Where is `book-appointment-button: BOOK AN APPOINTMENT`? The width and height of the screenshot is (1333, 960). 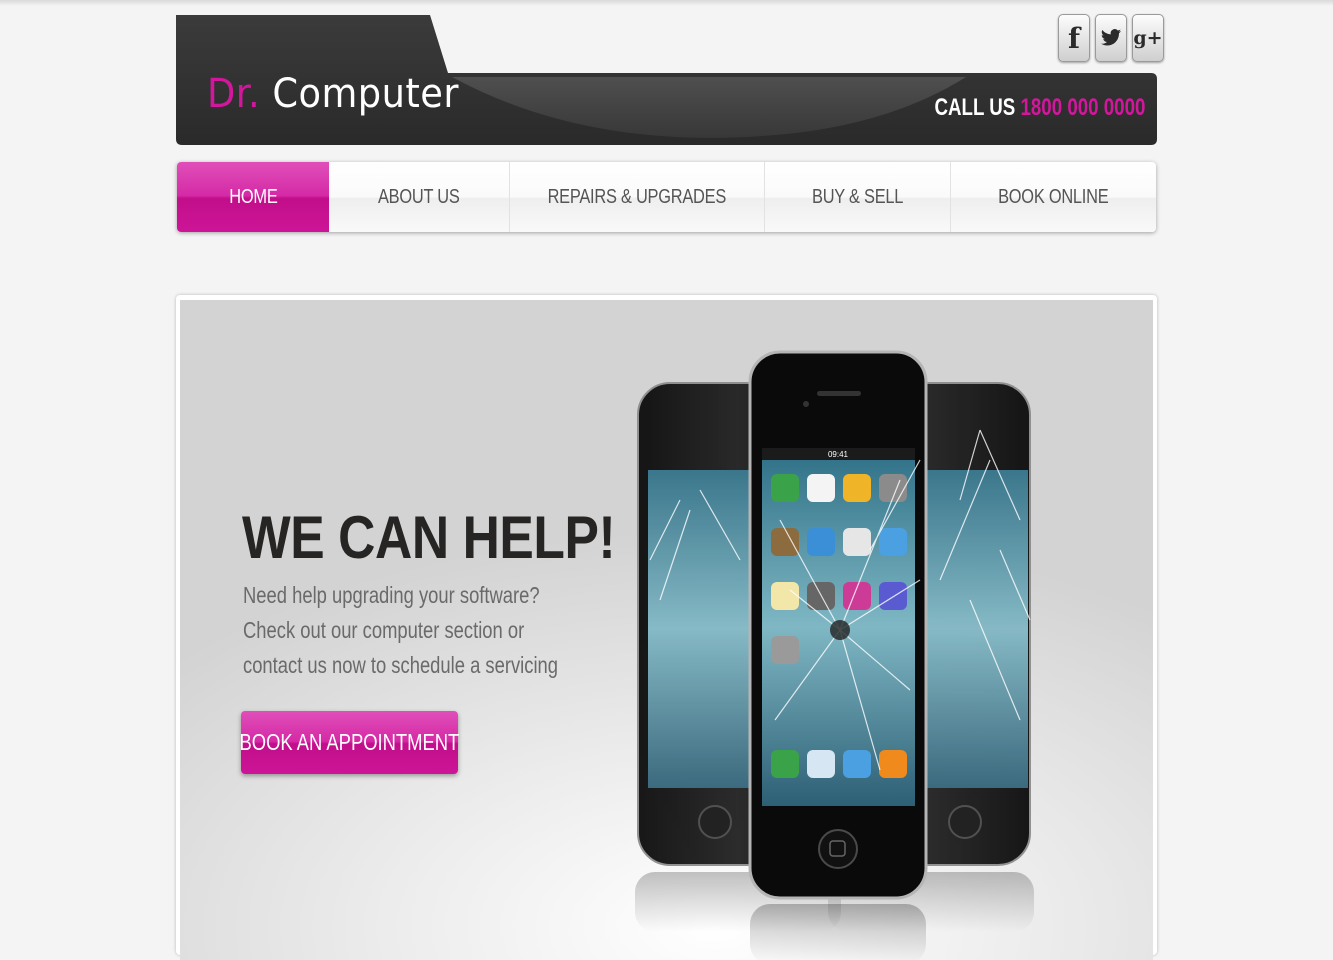 book-appointment-button: BOOK AN APPOINTMENT is located at coordinates (349, 742).